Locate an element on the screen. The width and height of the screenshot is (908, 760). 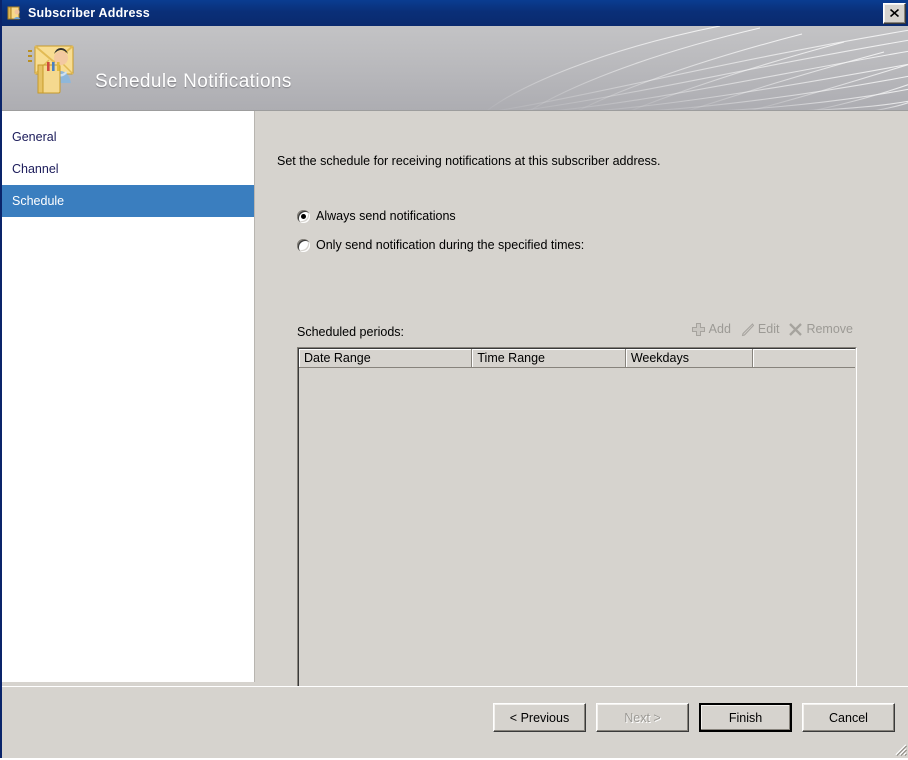
pencil-icon is located at coordinates (747, 329).